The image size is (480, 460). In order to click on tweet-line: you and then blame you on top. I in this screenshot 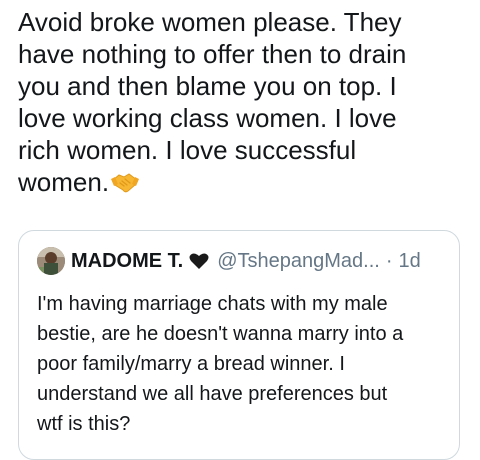, I will do `click(207, 86)`.